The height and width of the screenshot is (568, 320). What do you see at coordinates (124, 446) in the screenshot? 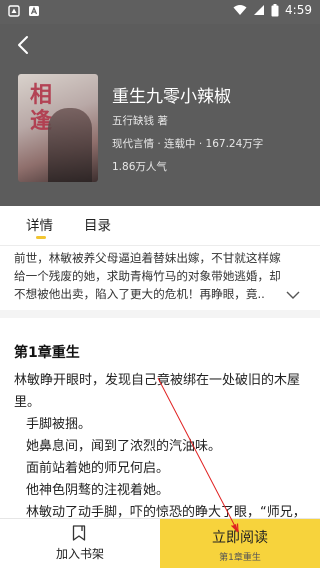
I see `chapter-paragraph: 她鼻息间，闻到了浓烈的汽油味。` at bounding box center [124, 446].